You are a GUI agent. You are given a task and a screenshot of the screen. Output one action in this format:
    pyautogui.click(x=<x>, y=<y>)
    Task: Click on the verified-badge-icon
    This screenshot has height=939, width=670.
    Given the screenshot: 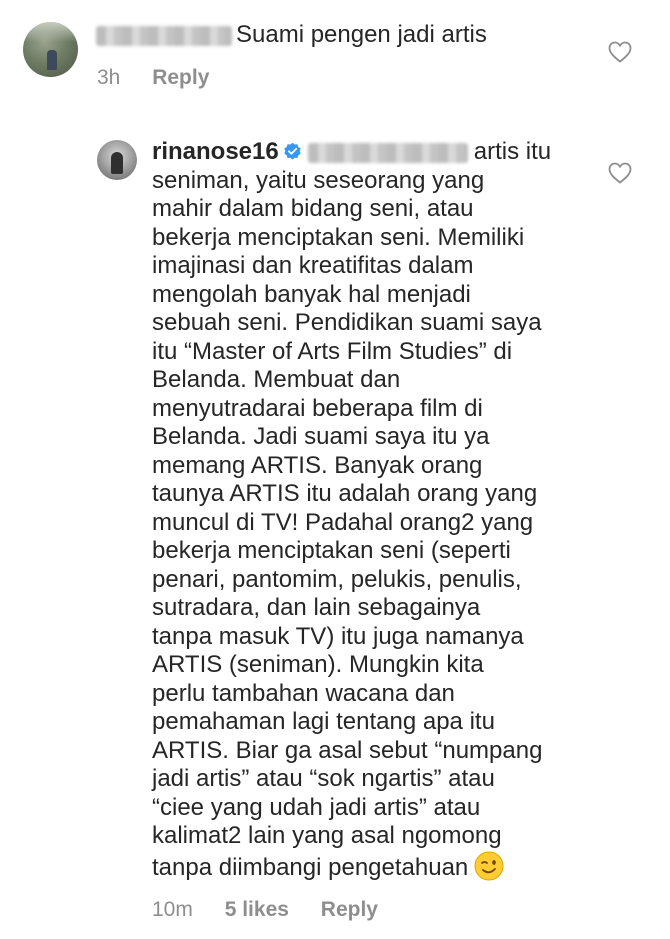 What is the action you would take?
    pyautogui.click(x=292, y=151)
    